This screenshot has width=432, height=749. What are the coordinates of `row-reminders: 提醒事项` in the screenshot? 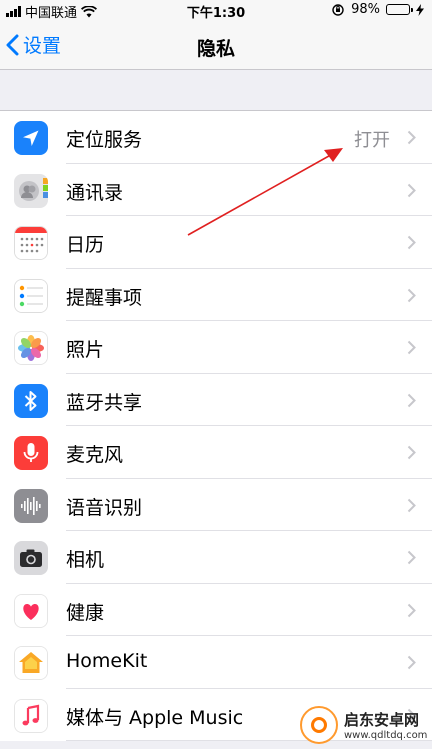 It's located at (216, 295).